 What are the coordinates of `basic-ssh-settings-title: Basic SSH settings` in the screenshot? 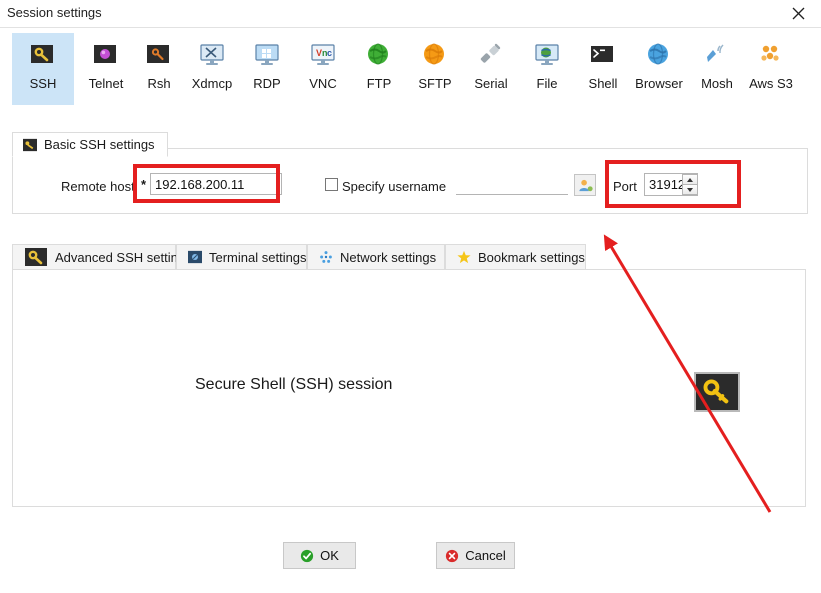 It's located at (99, 144).